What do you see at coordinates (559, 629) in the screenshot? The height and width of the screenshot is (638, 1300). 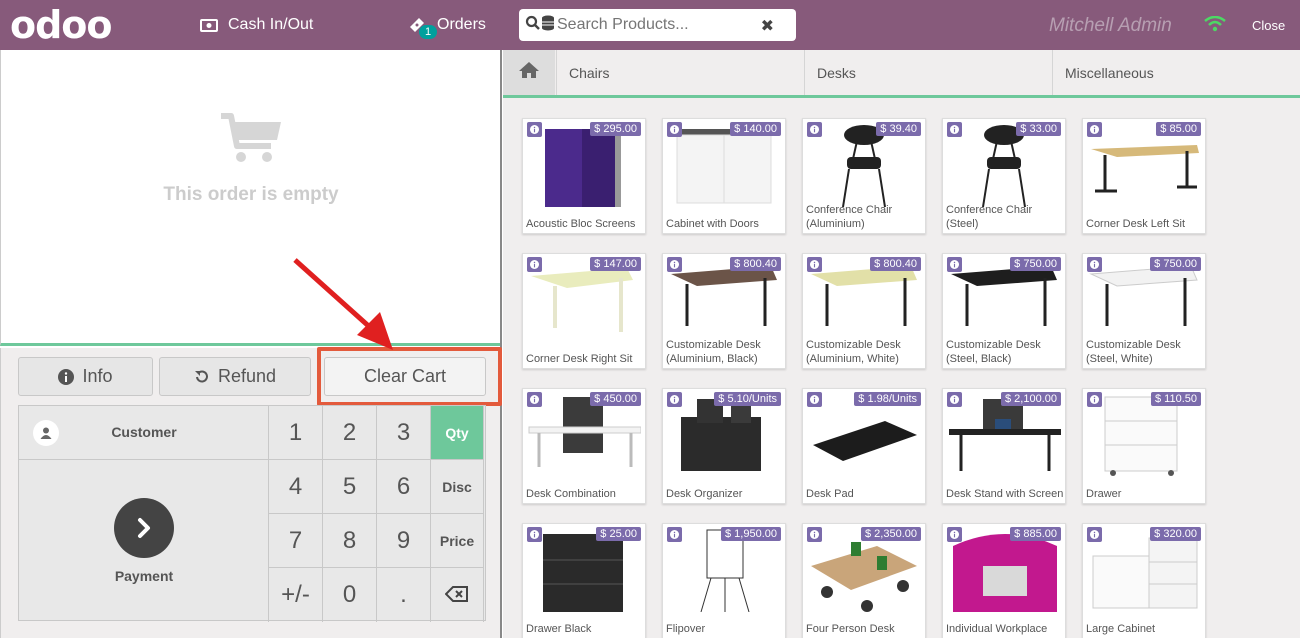 I see `product-name: Drawer Black` at bounding box center [559, 629].